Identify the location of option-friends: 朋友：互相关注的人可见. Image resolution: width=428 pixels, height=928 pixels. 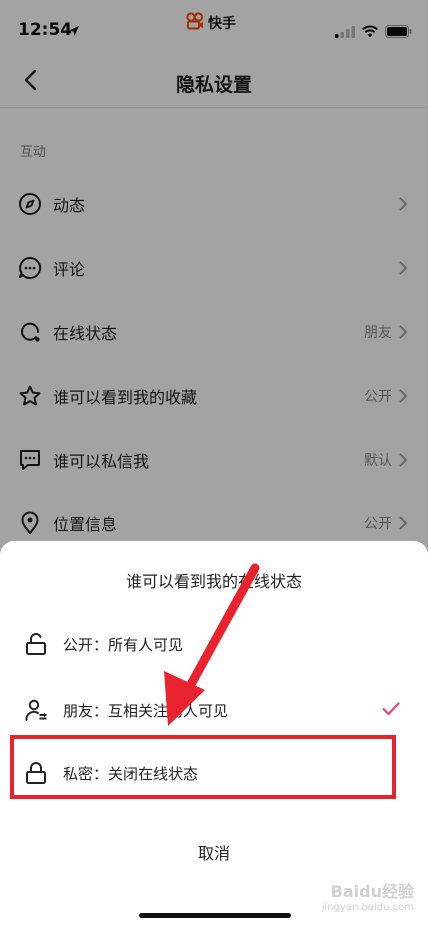
(214, 711).